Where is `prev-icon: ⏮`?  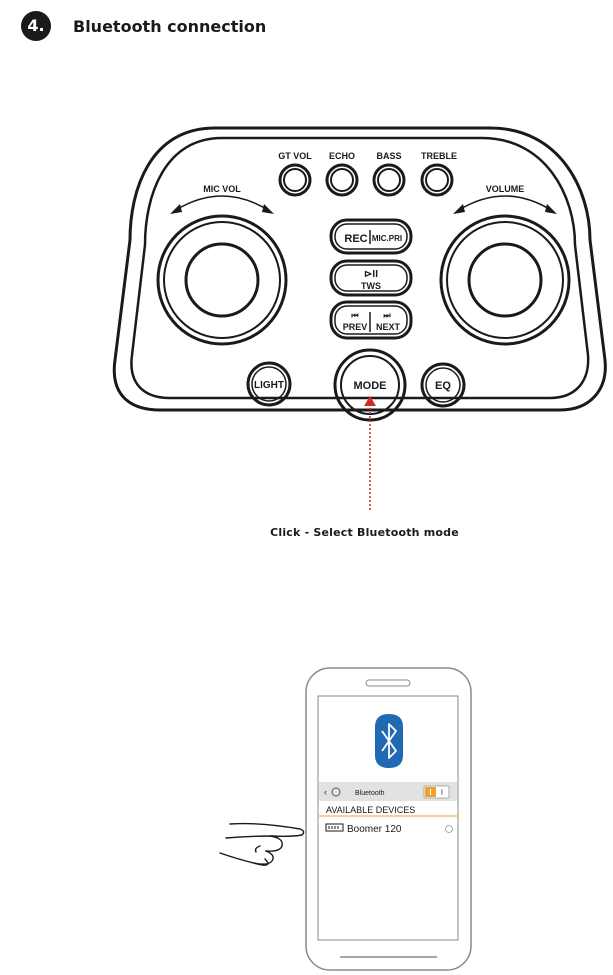
prev-icon: ⏮ is located at coordinates (354, 315).